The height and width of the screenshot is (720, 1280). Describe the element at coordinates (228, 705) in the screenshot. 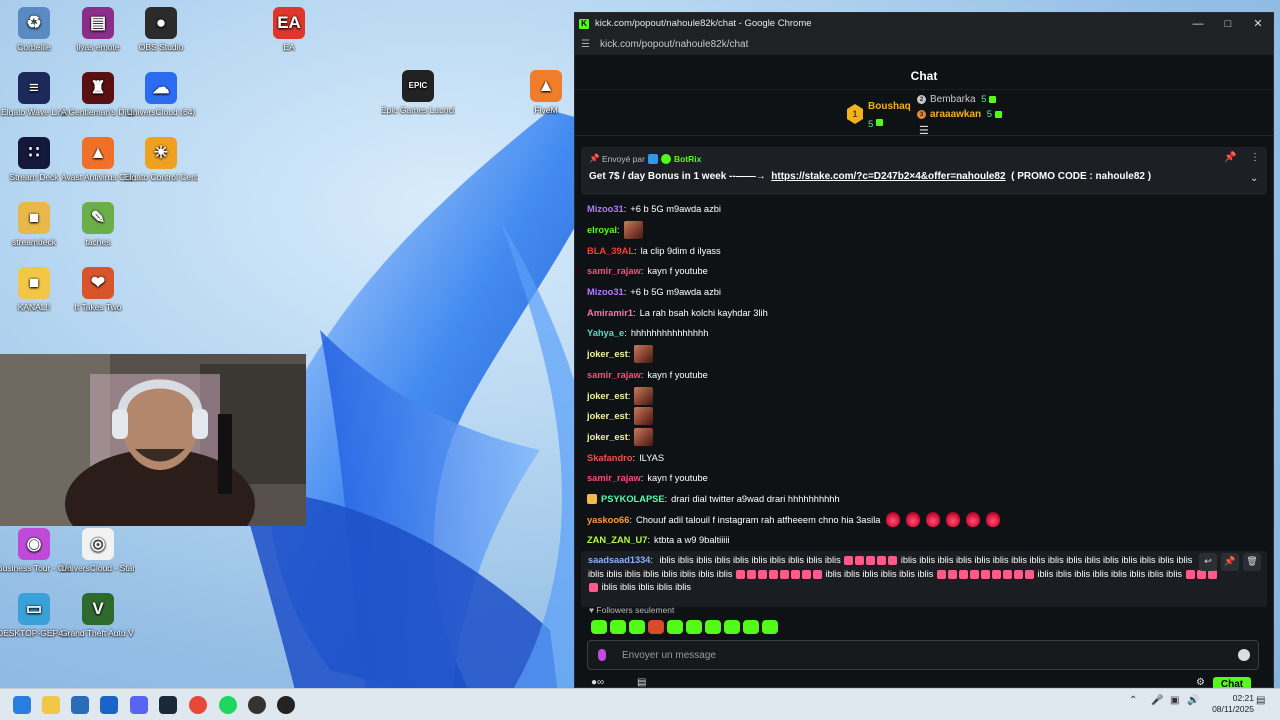

I see `spotify-icon` at that location.